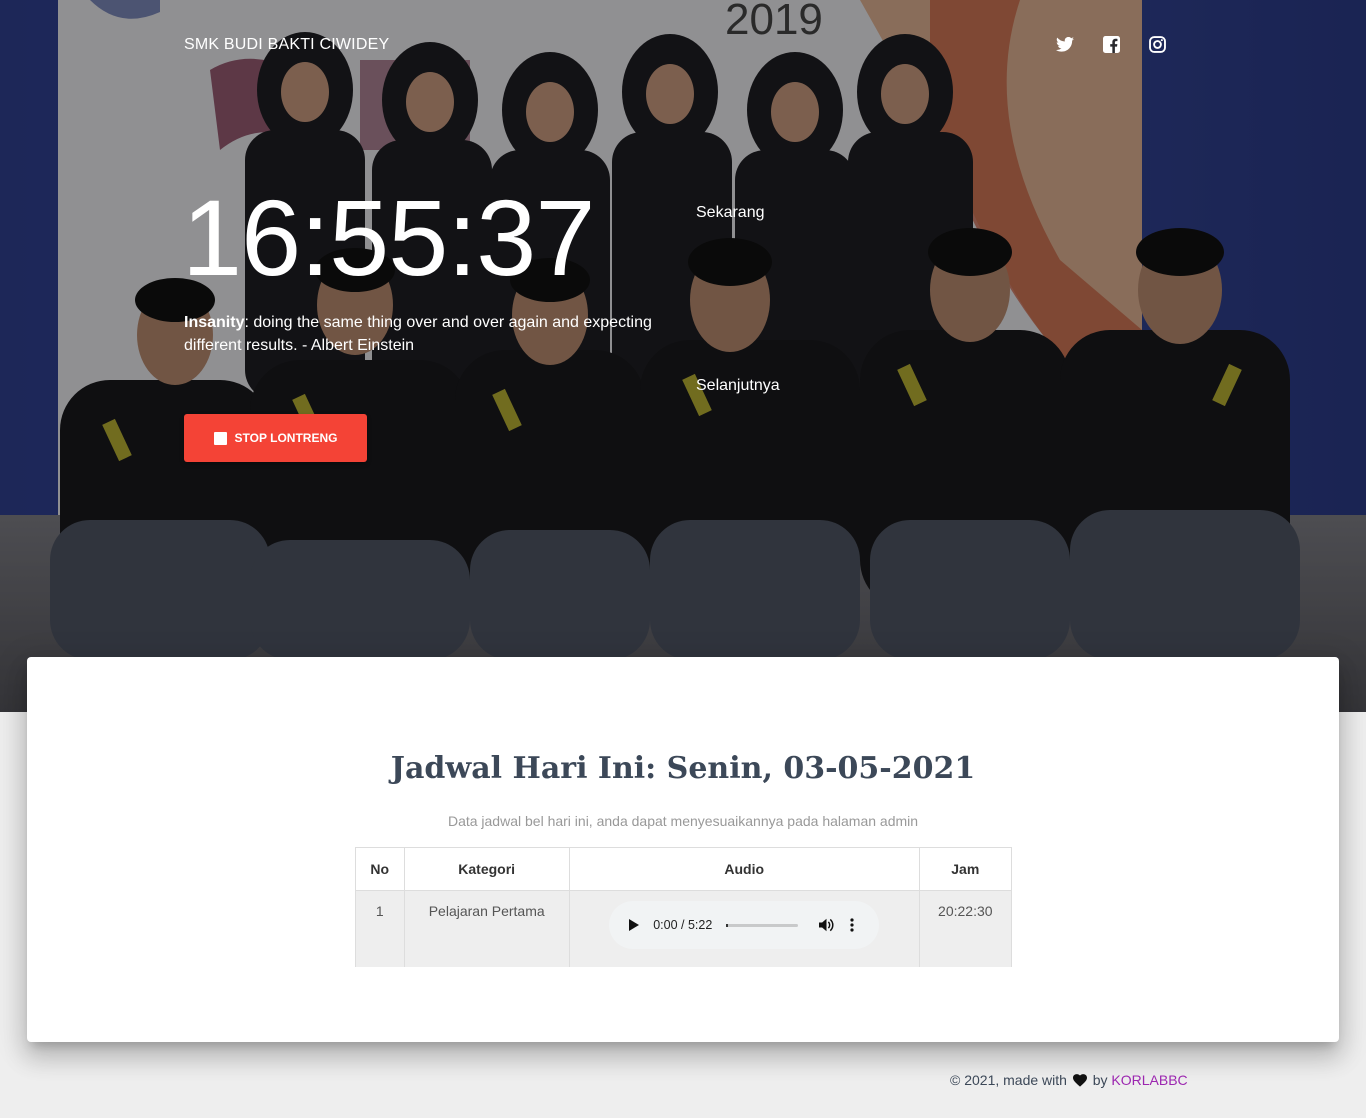 The image size is (1366, 1118). I want to click on cell-kategori: Pelajaran Pertama, so click(486, 928).